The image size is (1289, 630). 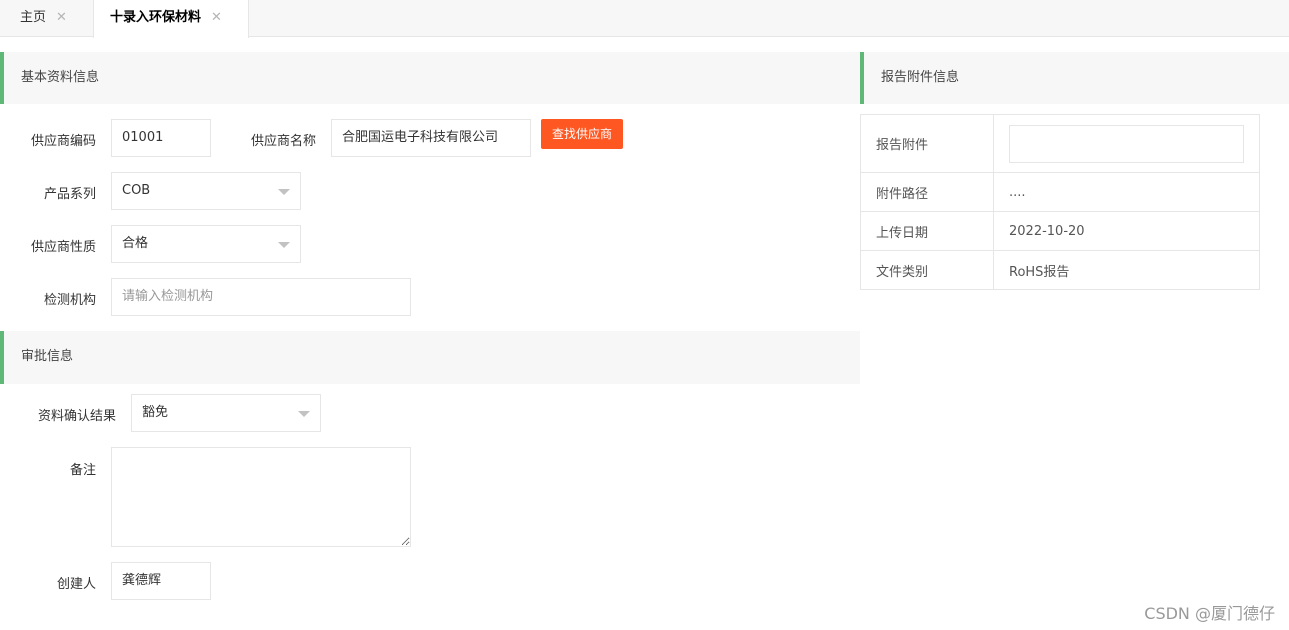 What do you see at coordinates (161, 581) in the screenshot?
I see `creator-field: 龚德辉` at bounding box center [161, 581].